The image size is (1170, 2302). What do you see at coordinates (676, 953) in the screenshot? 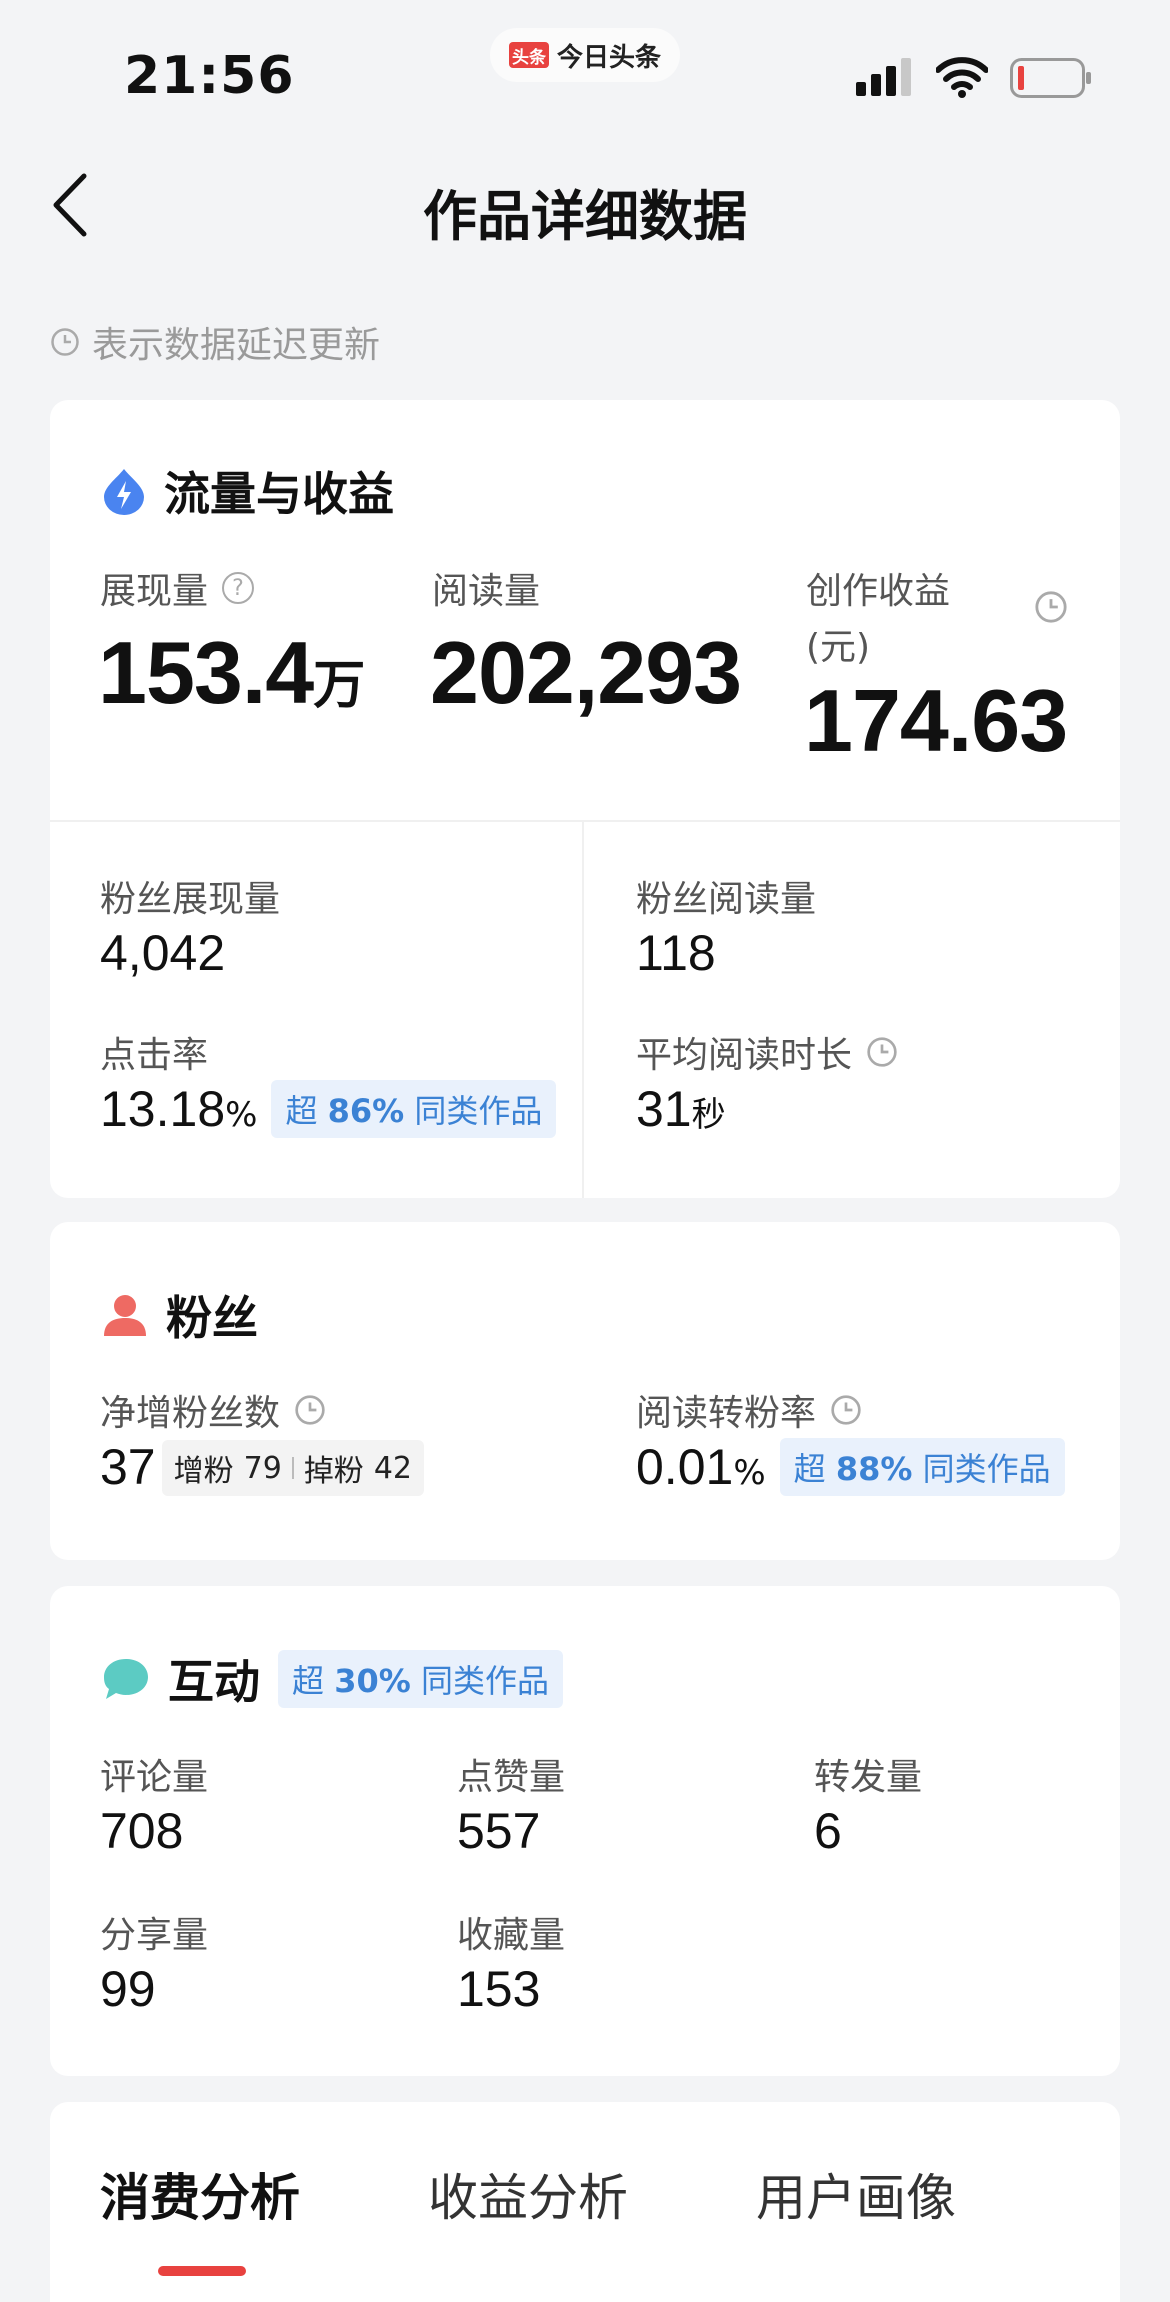
I see `fan-reads-value: 118` at bounding box center [676, 953].